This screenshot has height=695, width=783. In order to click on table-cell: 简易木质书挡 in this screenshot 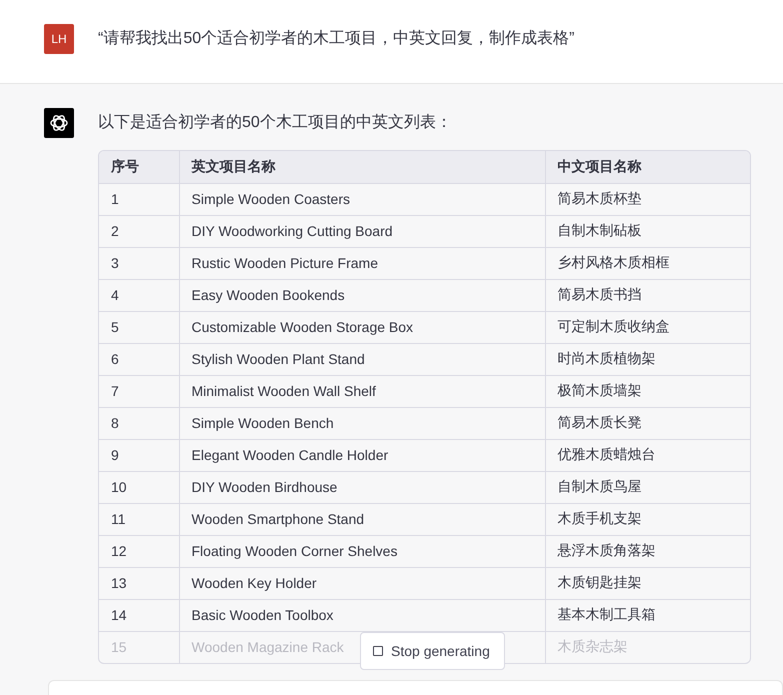, I will do `click(647, 295)`.